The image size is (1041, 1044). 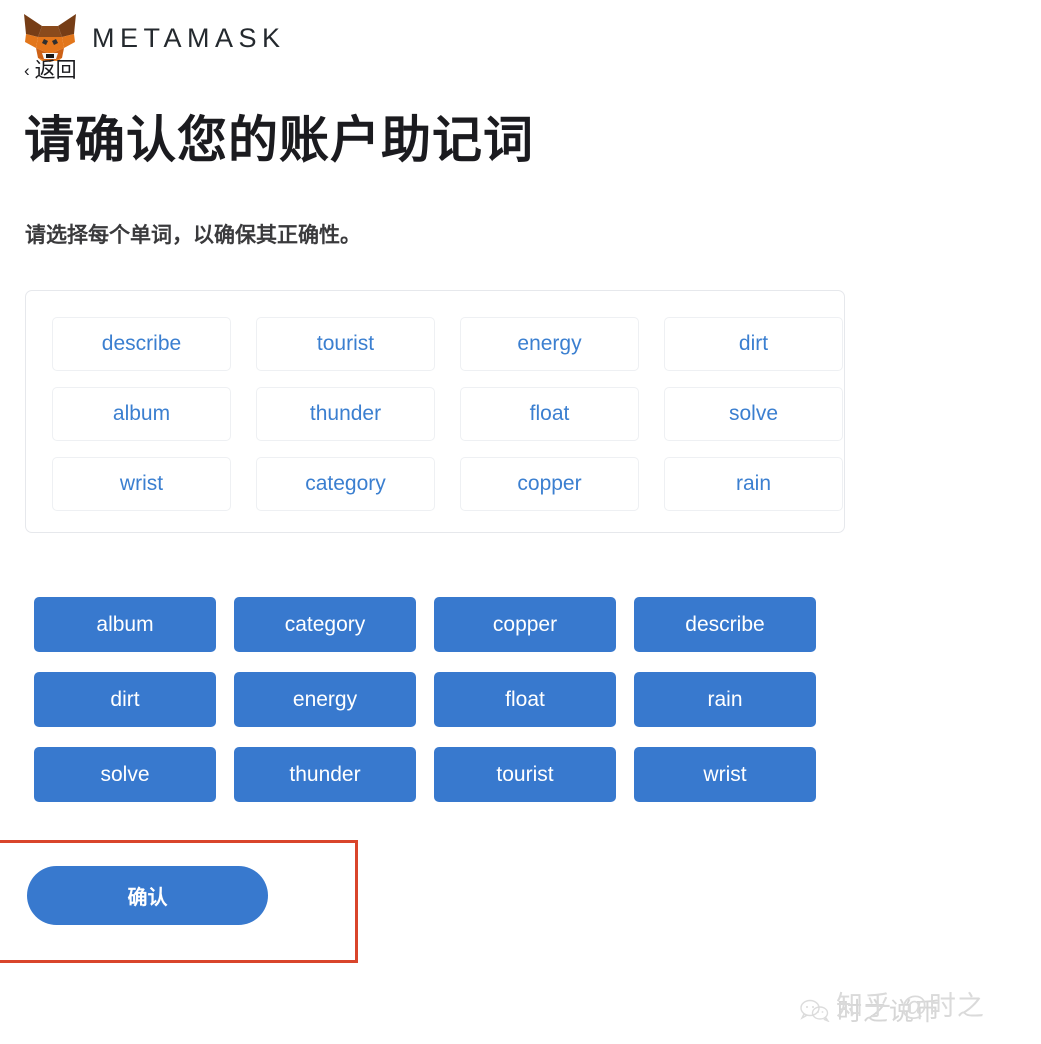 What do you see at coordinates (193, 235) in the screenshot?
I see `page-subtitle: 请选择每个单词，以确保其正确性。` at bounding box center [193, 235].